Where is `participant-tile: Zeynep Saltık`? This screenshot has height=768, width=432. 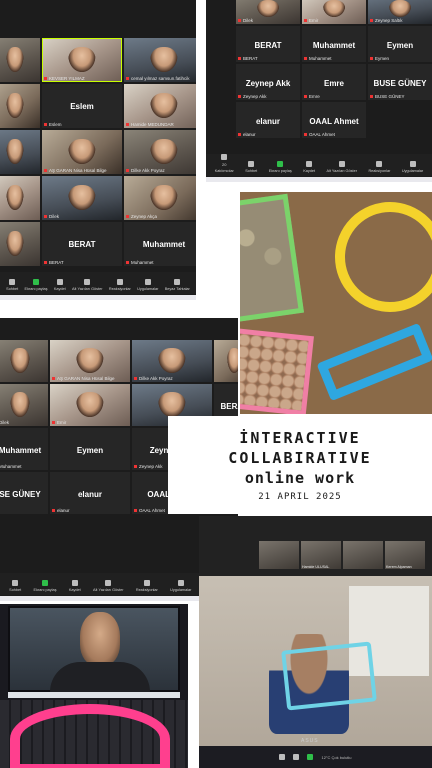 participant-tile: Zeynep Saltık is located at coordinates (400, 12).